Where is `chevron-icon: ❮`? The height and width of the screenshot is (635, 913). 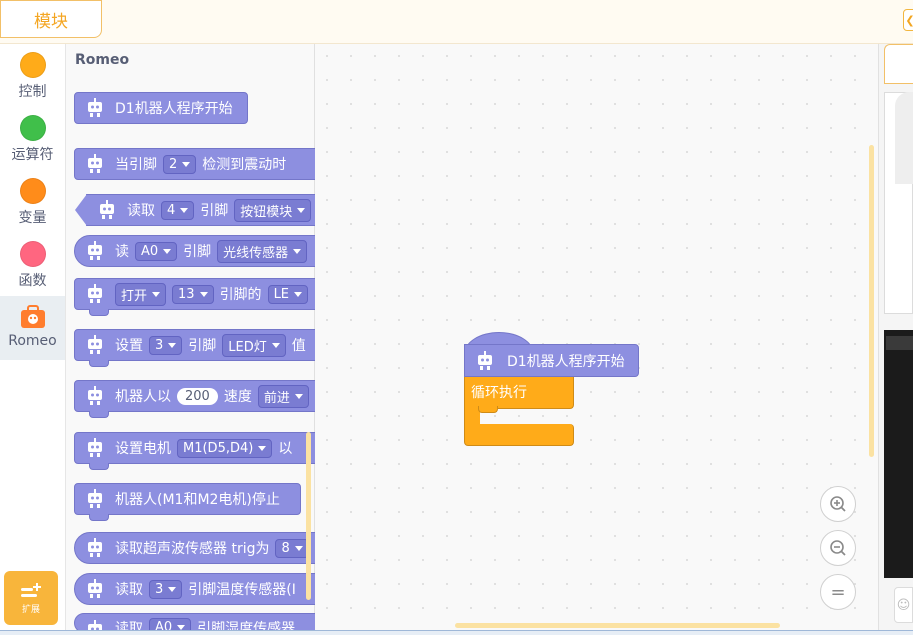
chevron-icon: ❮ is located at coordinates (909, 20).